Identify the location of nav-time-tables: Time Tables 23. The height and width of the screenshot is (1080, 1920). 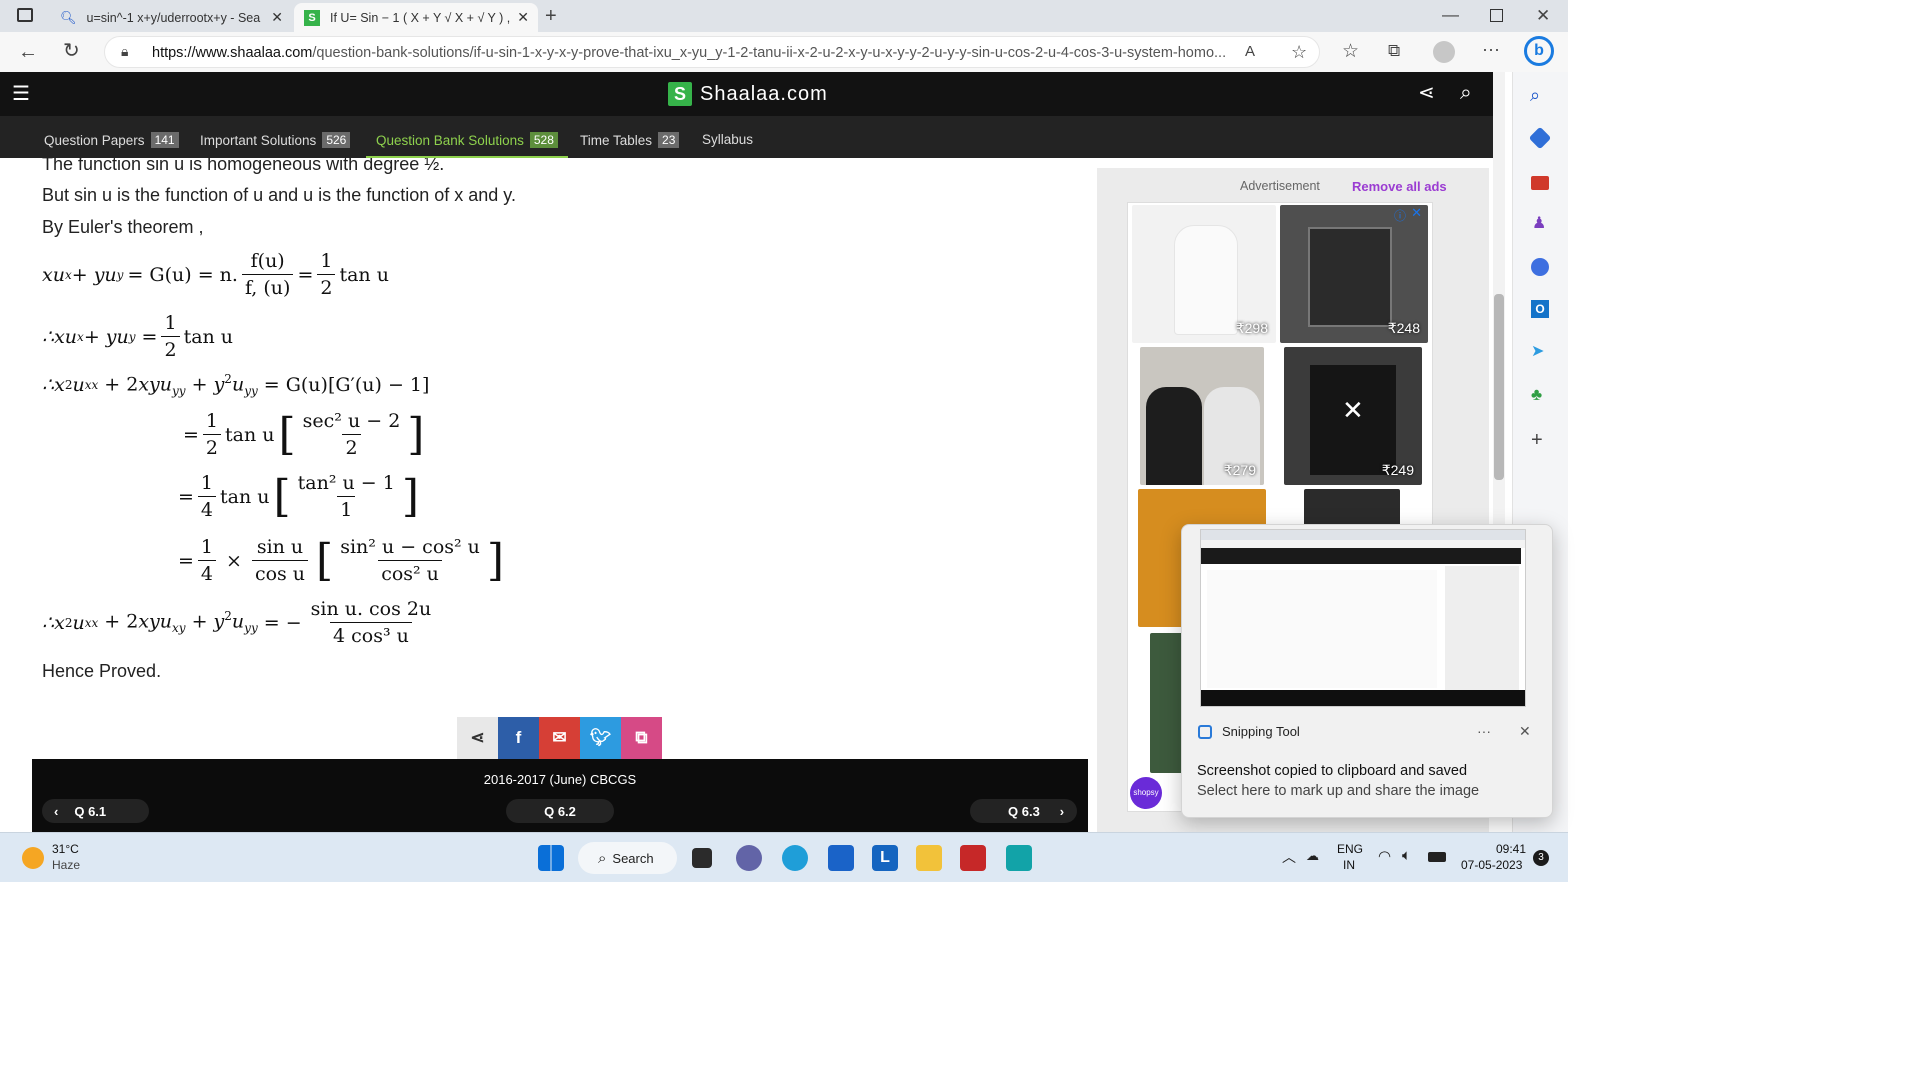
(630, 140).